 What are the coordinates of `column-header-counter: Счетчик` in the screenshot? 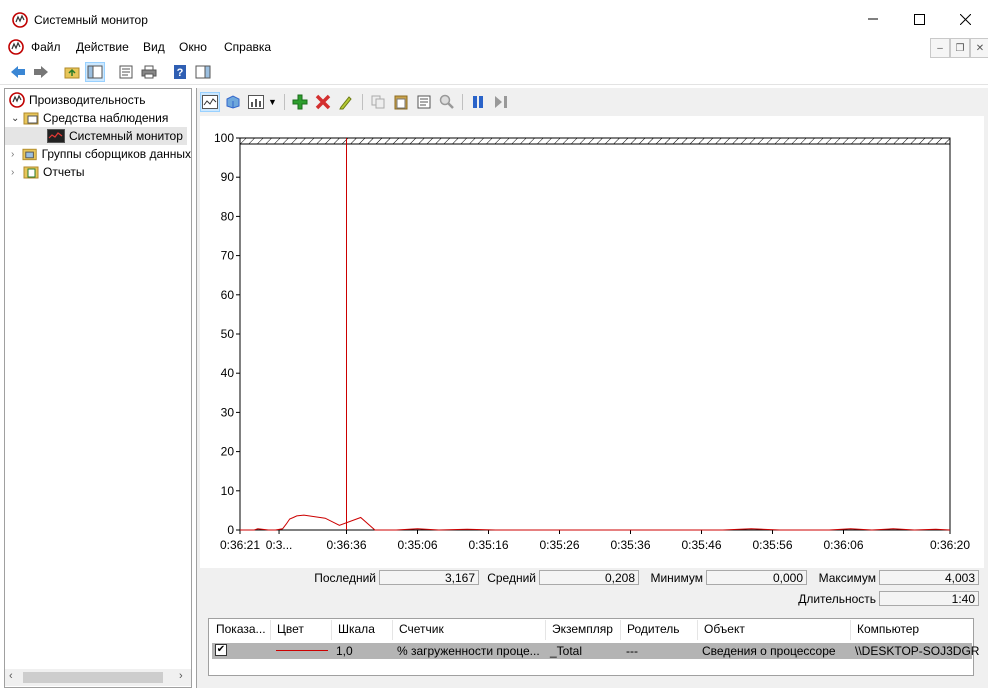 It's located at (421, 629).